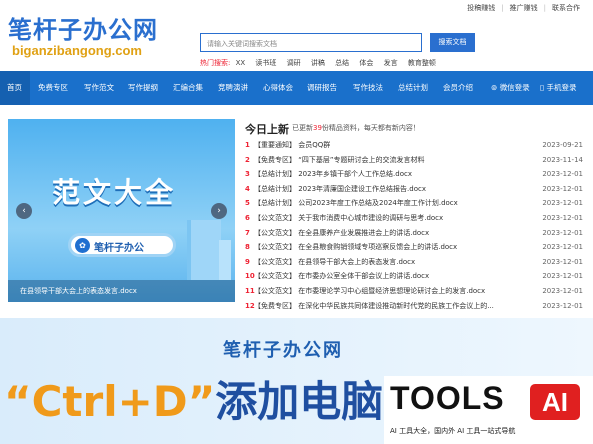 This screenshot has width=593, height=444. I want to click on list-item-title: 【公文范文】 在市委理论学习中心组暨经济思想理论研讨会上的发言.docx, so click(394, 291).